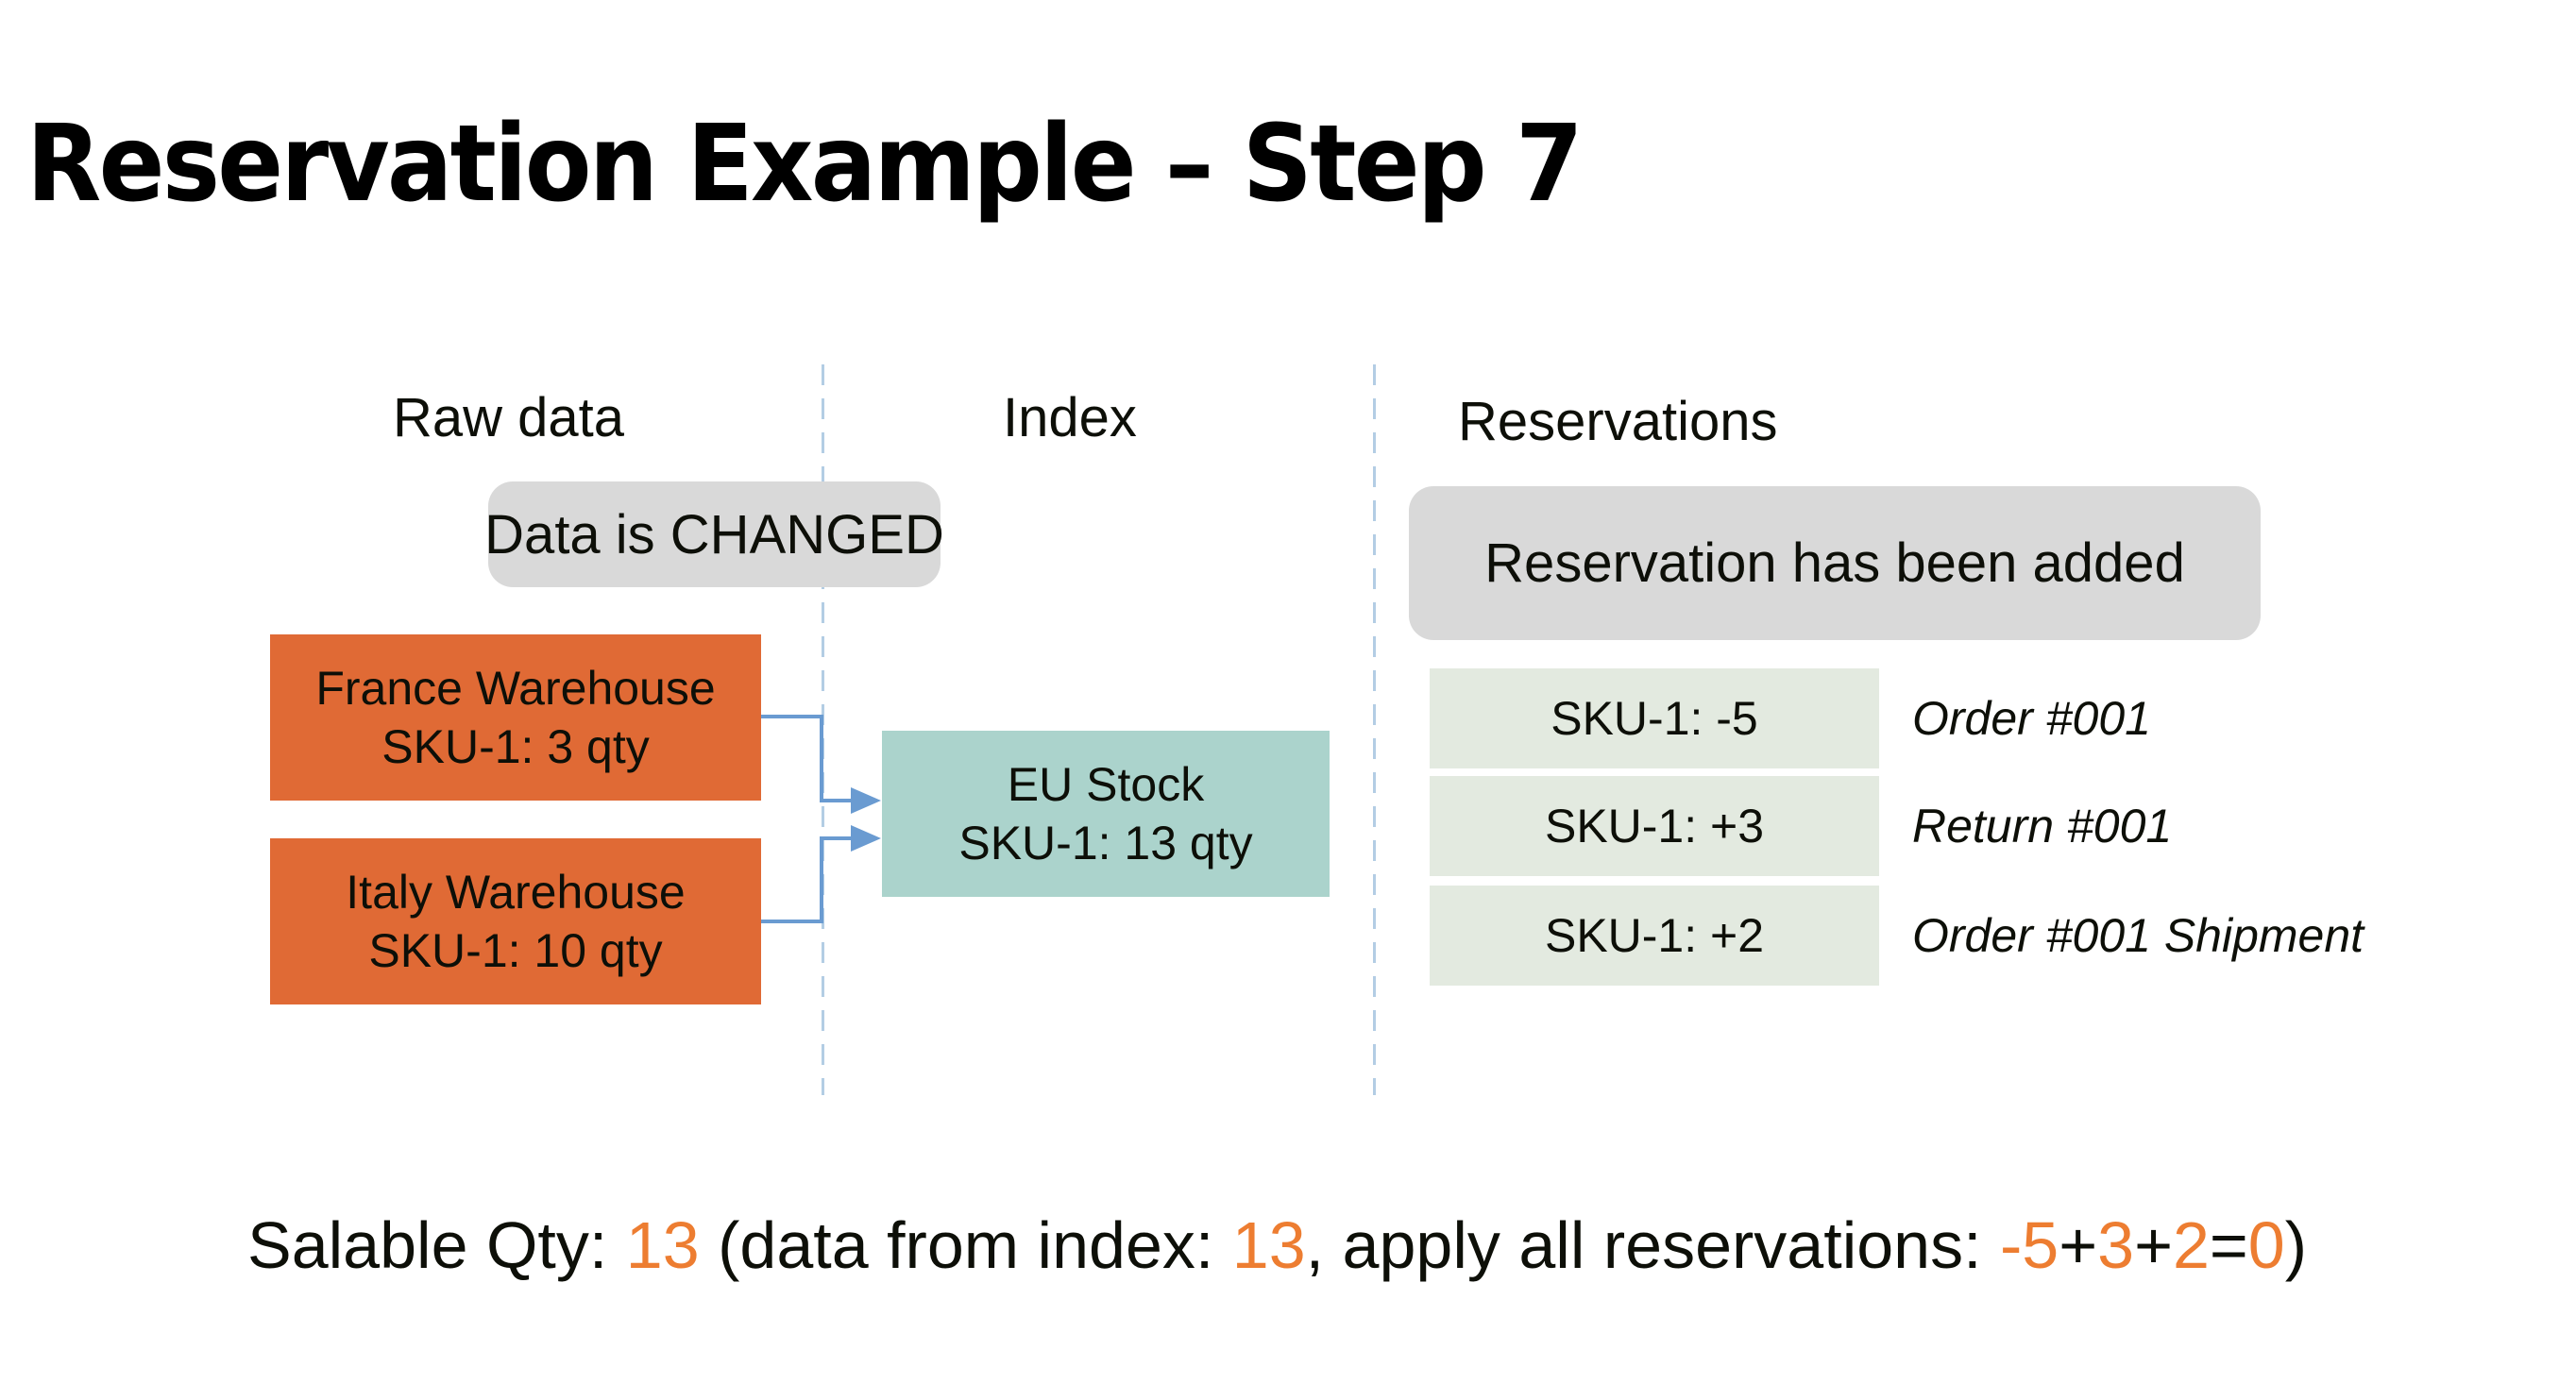 The image size is (2576, 1384). Describe the element at coordinates (2031, 719) in the screenshot. I see `reservation-reason: Order #001` at that location.